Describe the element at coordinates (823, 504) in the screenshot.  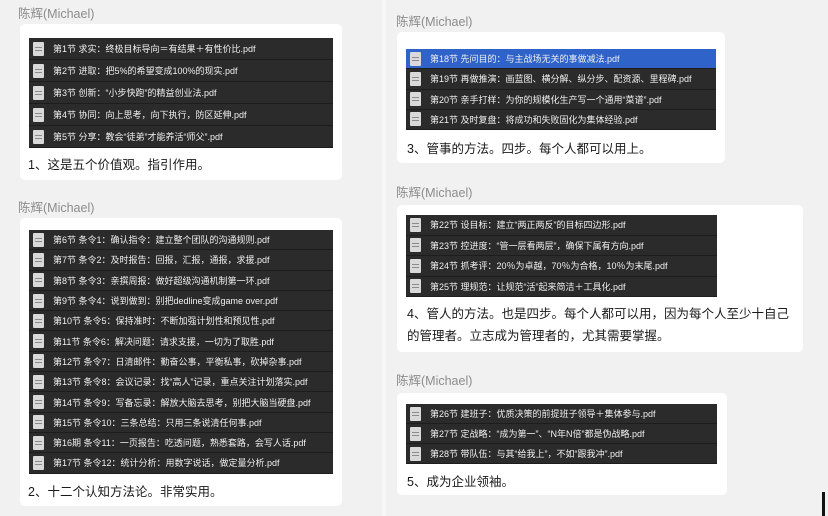
I see `text-cursor` at that location.